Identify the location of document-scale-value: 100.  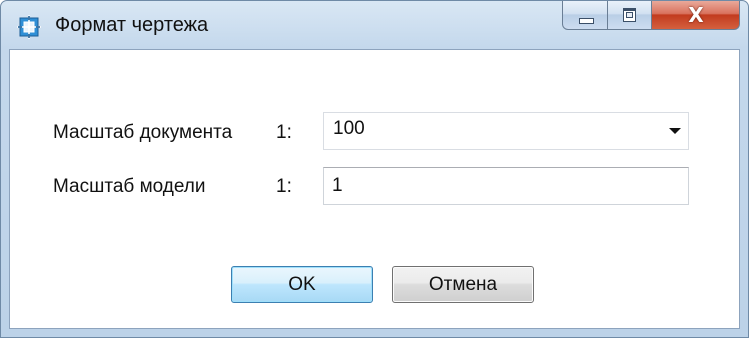
(349, 128).